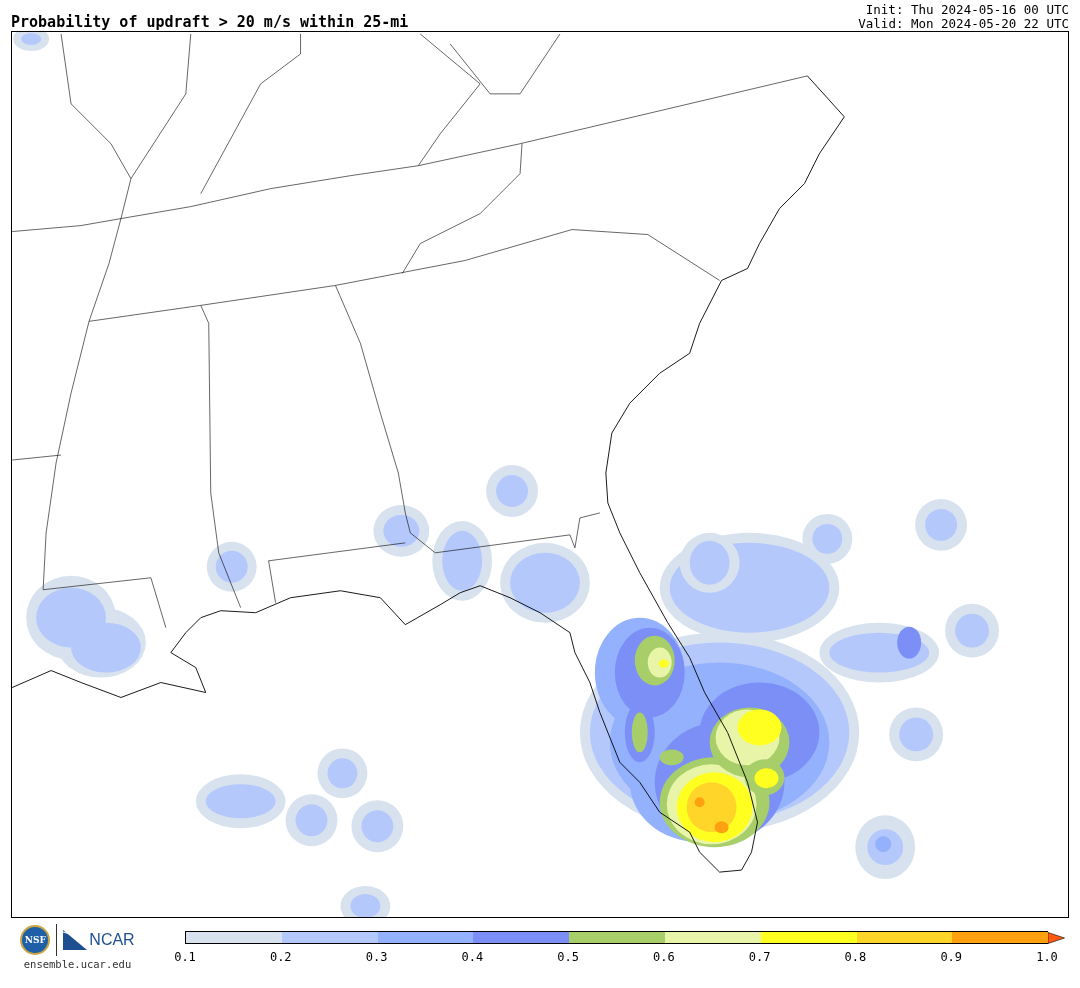  Describe the element at coordinates (280, 957) in the screenshot. I see `colorbar-tick-label: 0.2` at that location.